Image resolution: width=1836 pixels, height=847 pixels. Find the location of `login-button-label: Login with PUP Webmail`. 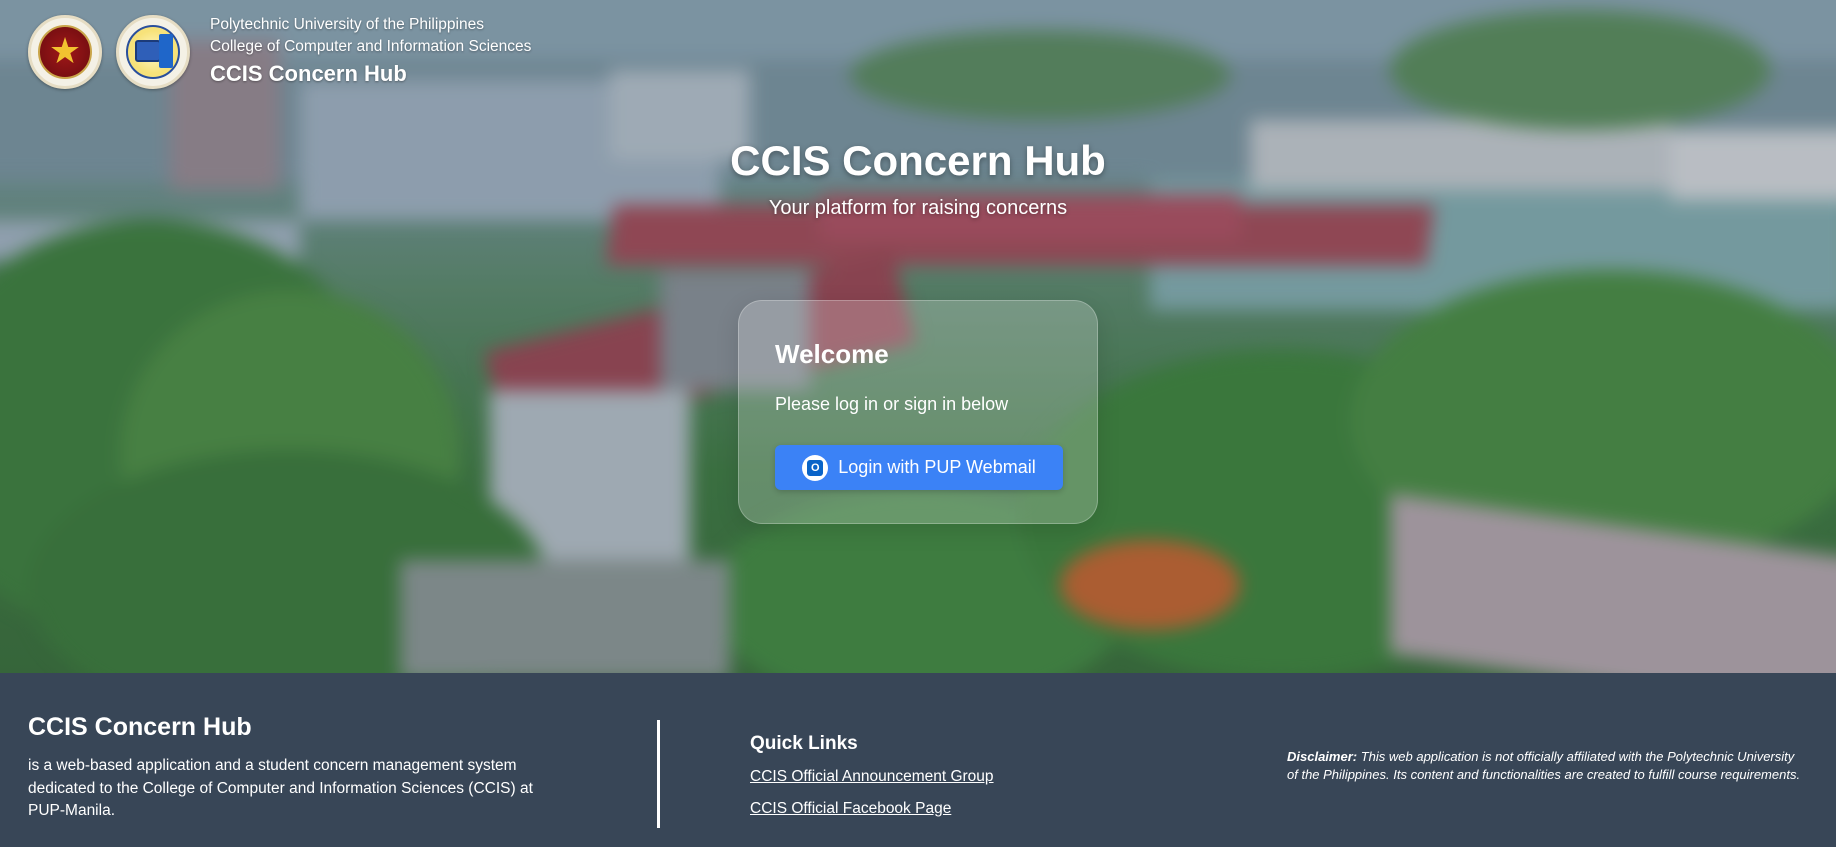

login-button-label: Login with PUP Webmail is located at coordinates (937, 467).